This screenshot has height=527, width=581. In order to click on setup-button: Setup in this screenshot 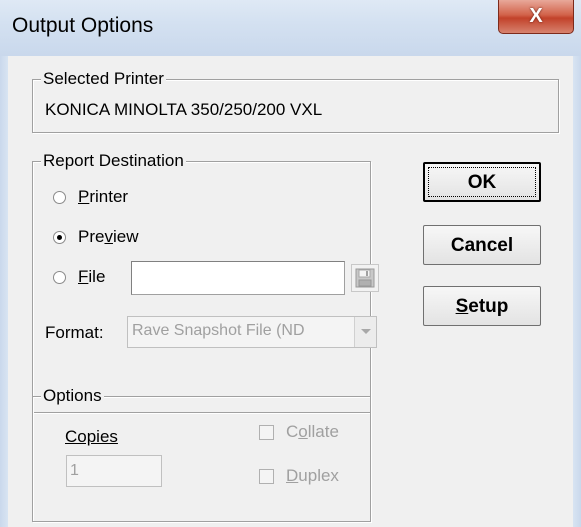, I will do `click(482, 306)`.